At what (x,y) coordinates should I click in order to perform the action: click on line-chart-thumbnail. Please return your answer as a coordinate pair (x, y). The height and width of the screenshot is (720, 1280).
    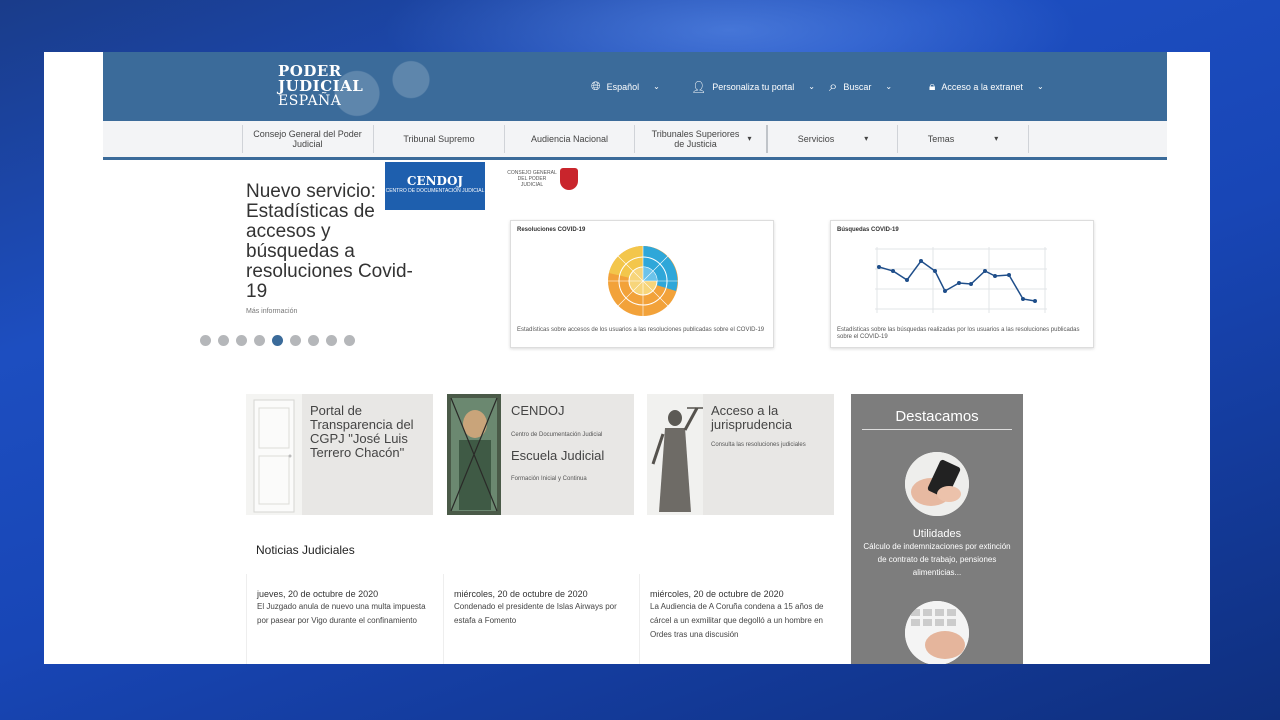
    Looking at the image, I should click on (961, 280).